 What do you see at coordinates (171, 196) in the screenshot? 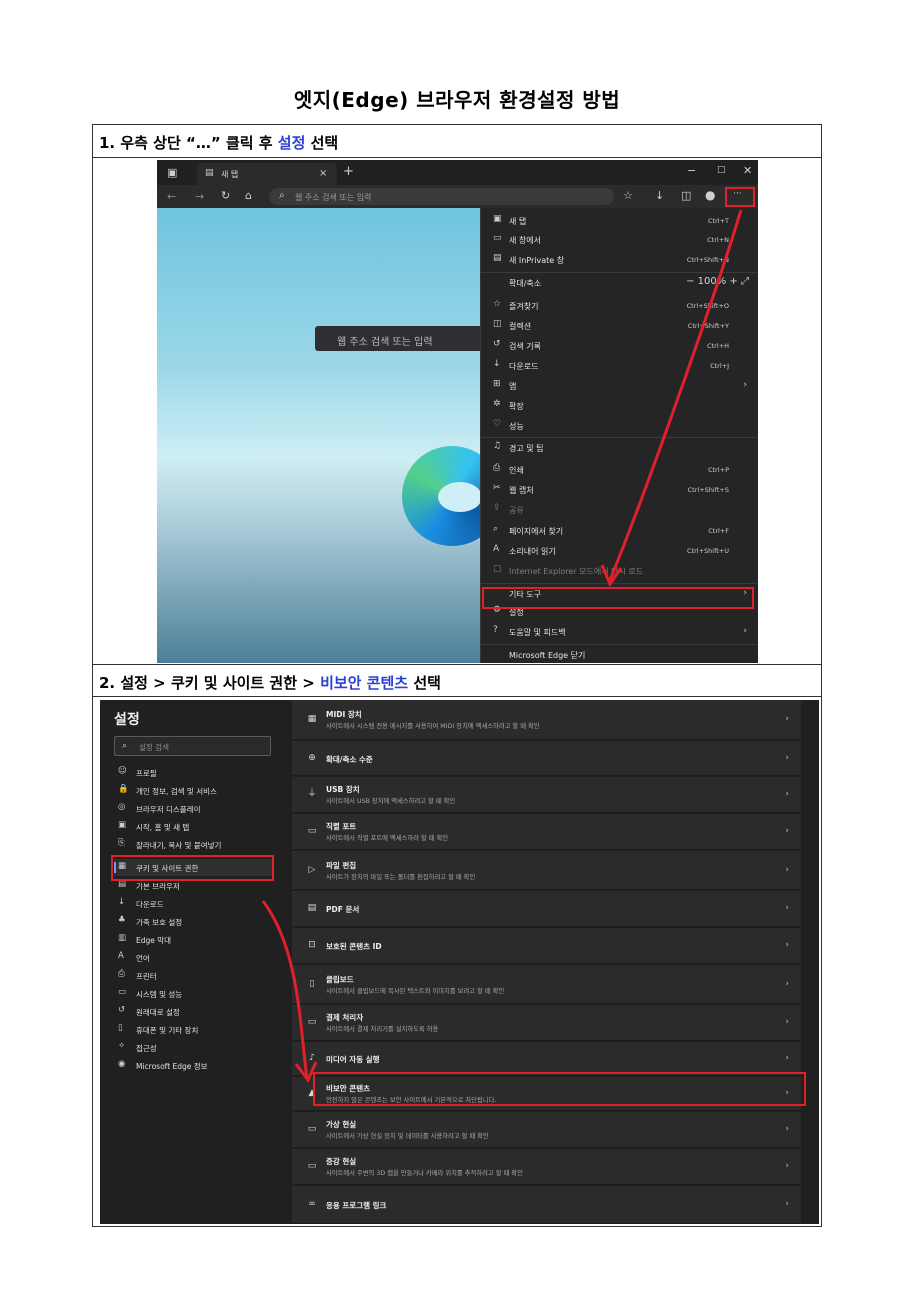
I see `back-icon: ←` at bounding box center [171, 196].